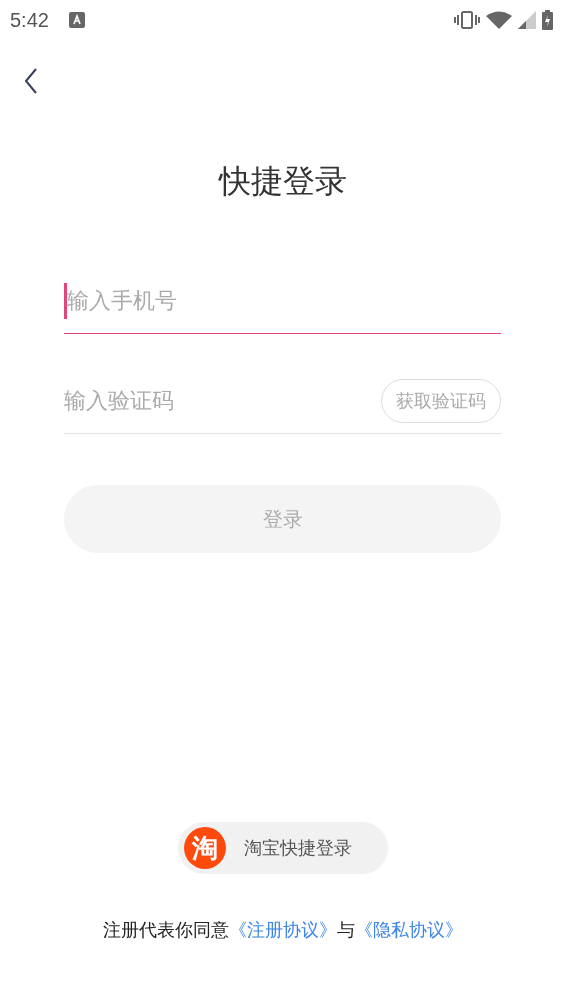 This screenshot has height=1004, width=565. I want to click on battery-icon, so click(547, 20).